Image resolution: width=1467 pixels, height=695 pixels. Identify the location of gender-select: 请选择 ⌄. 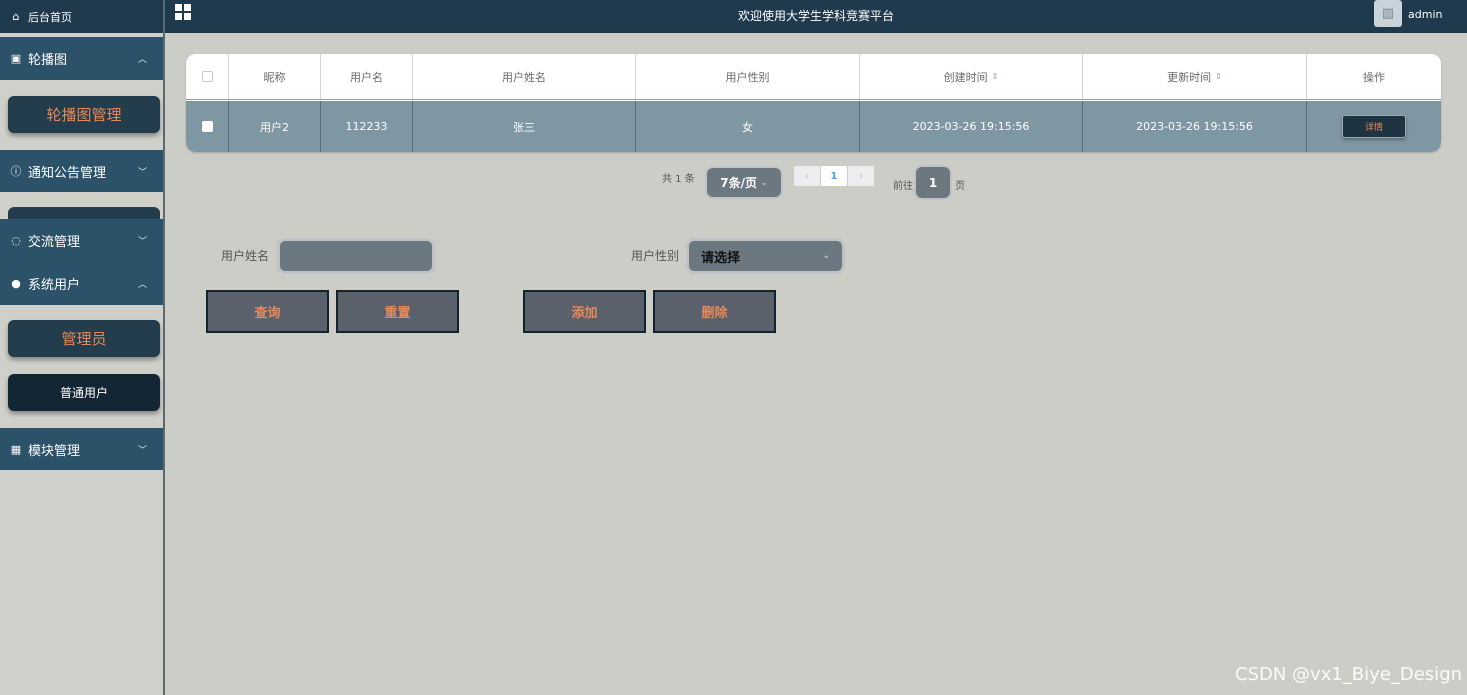
(765, 256).